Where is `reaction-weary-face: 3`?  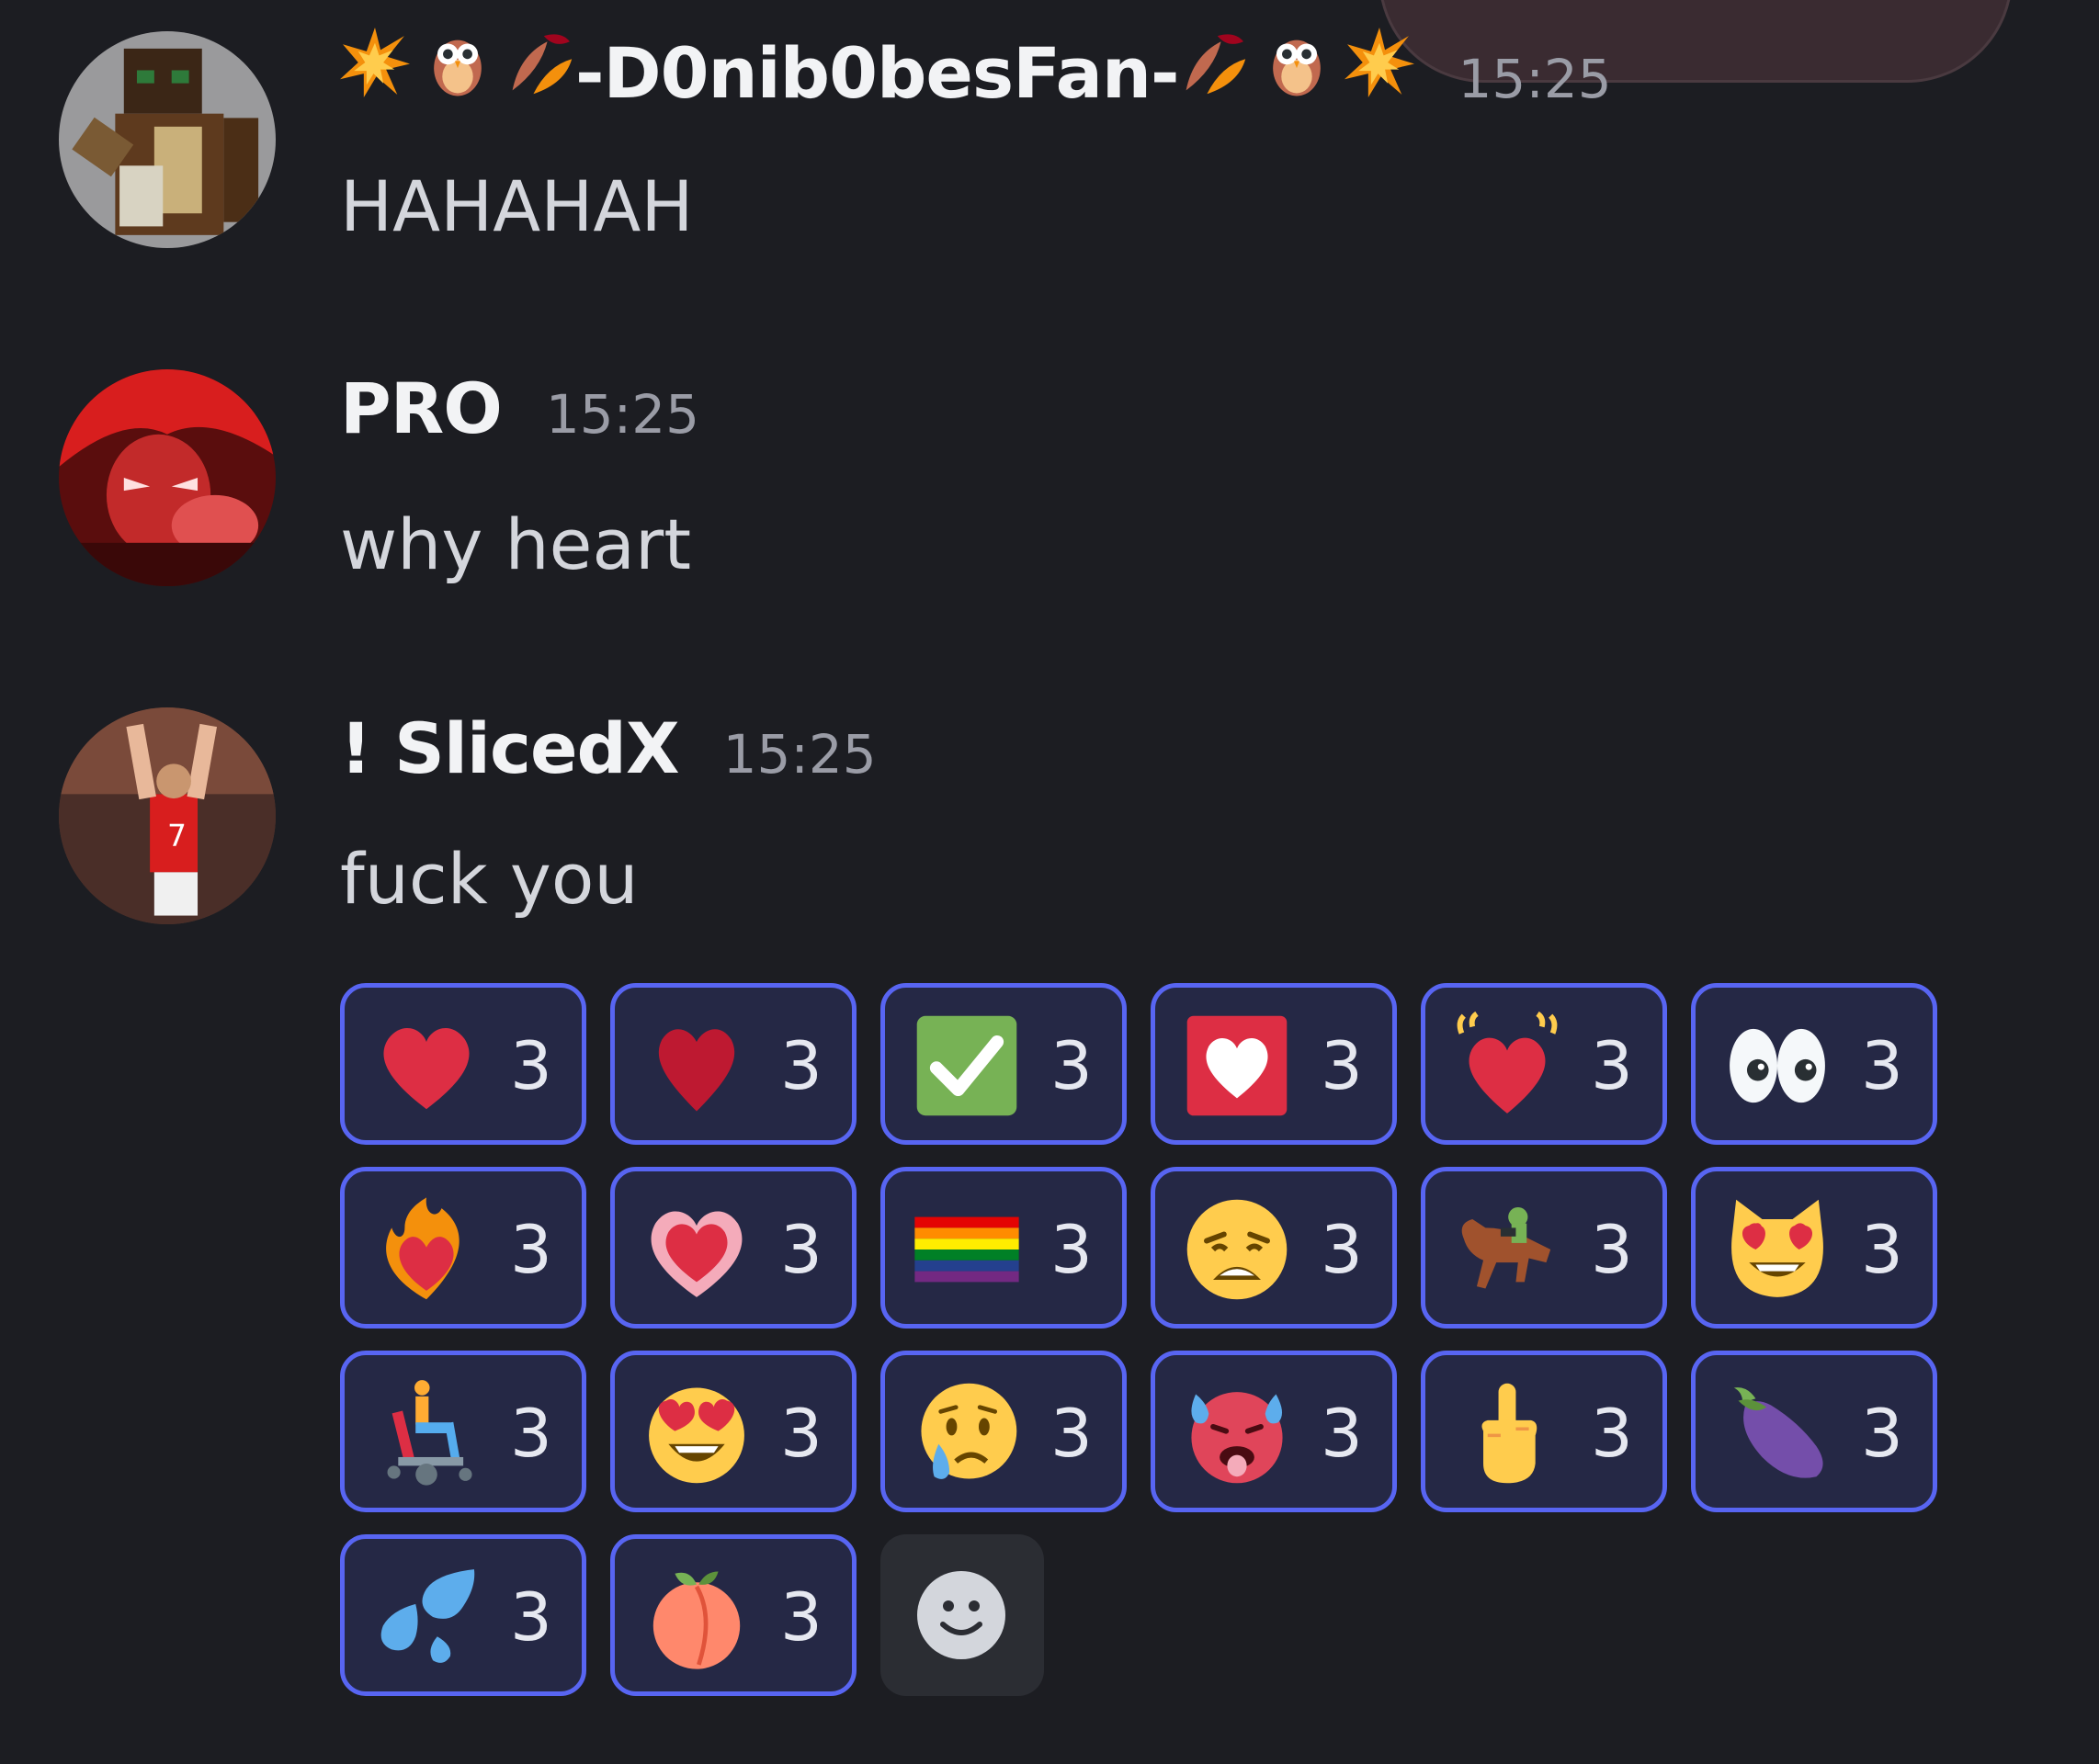
reaction-weary-face: 3 is located at coordinates (1274, 1248).